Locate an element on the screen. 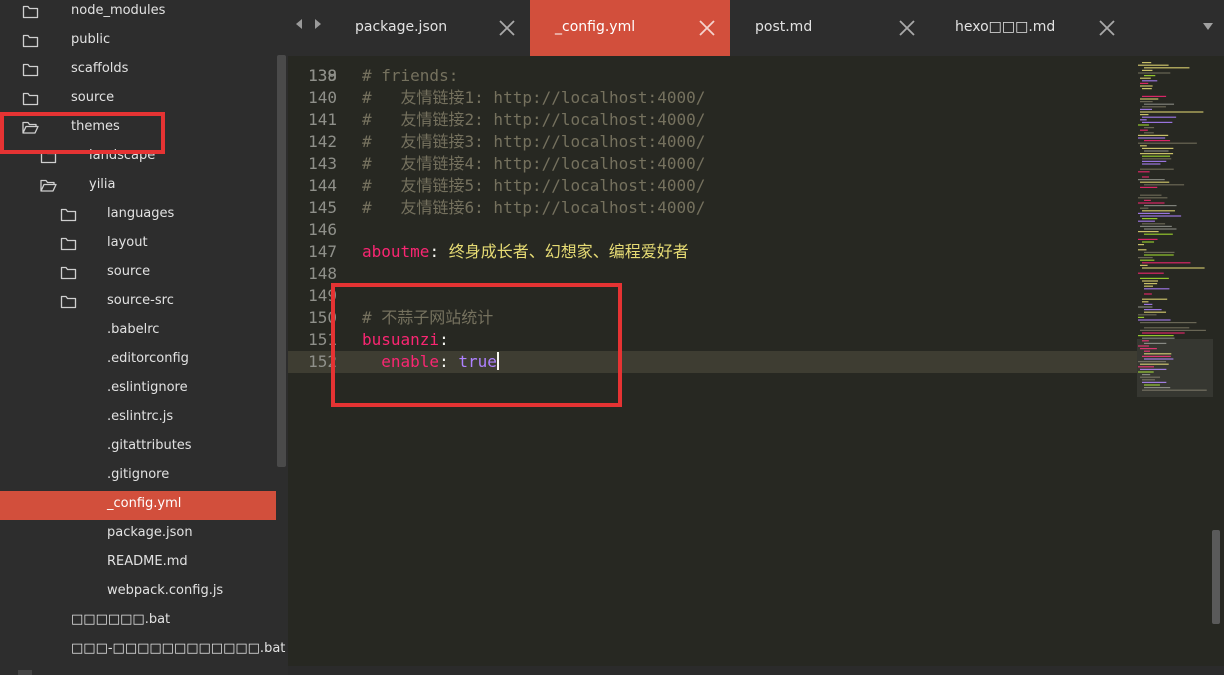 Image resolution: width=1224 pixels, height=675 pixels. sidebar-item-label: .babelrc is located at coordinates (133, 329).